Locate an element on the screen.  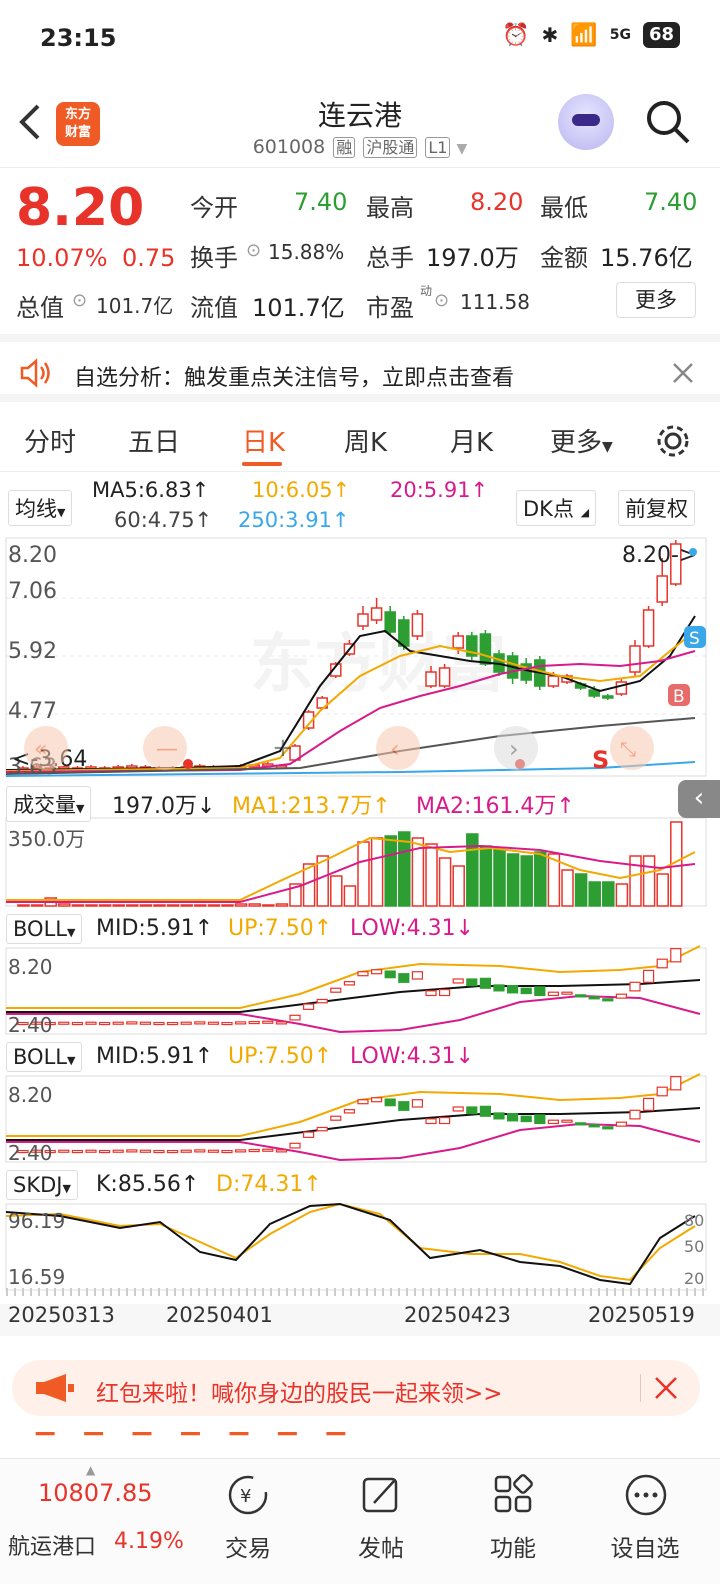
index-value: 10807.85 is located at coordinates (95, 1493).